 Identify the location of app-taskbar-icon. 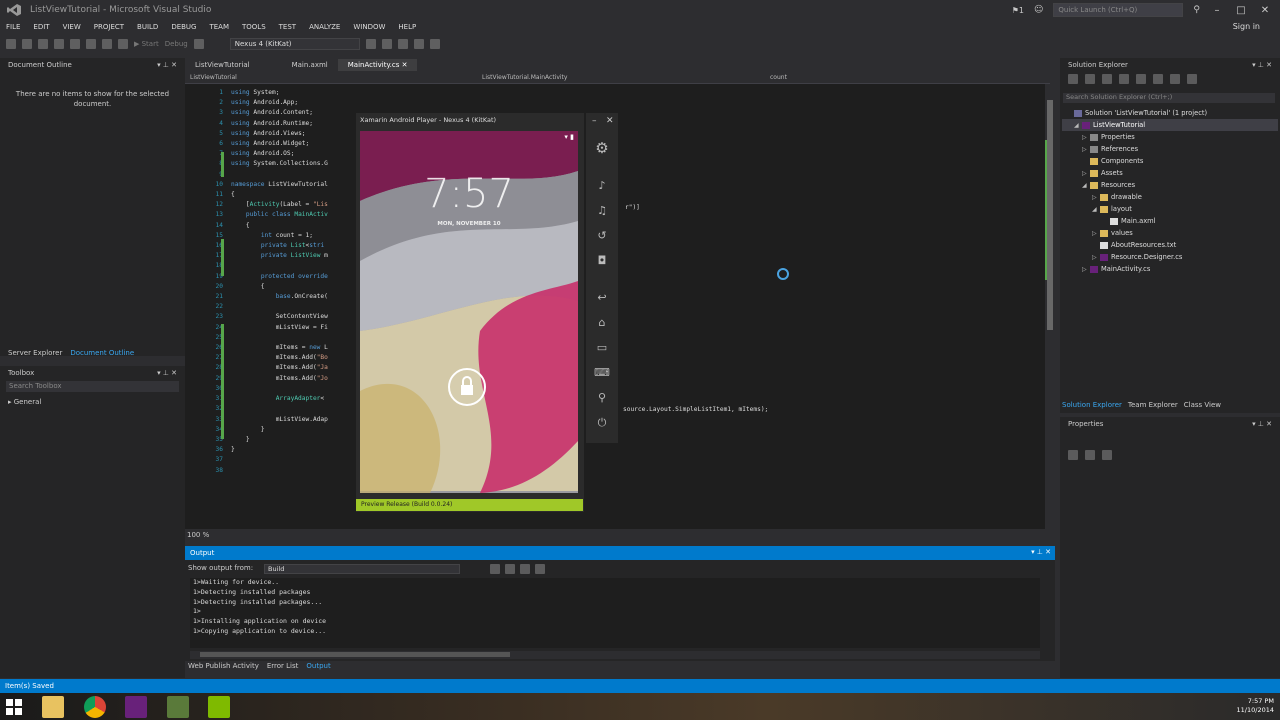
(178, 707).